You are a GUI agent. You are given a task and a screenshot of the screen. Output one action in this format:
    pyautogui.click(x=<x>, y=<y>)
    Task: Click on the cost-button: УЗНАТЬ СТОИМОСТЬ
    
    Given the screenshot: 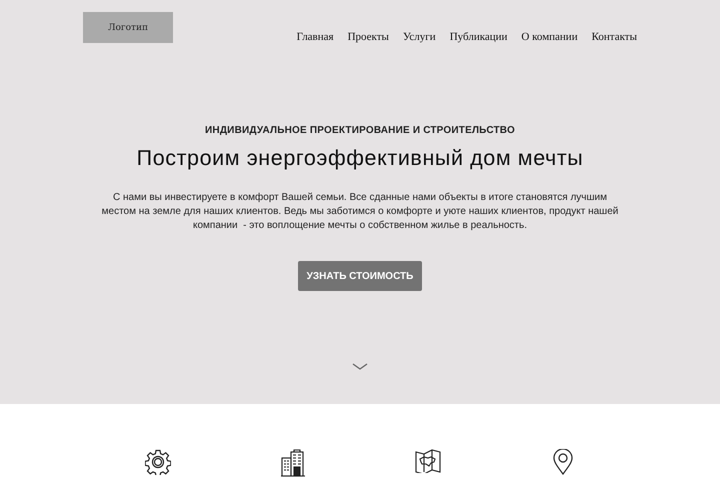 What is the action you would take?
    pyautogui.click(x=360, y=276)
    